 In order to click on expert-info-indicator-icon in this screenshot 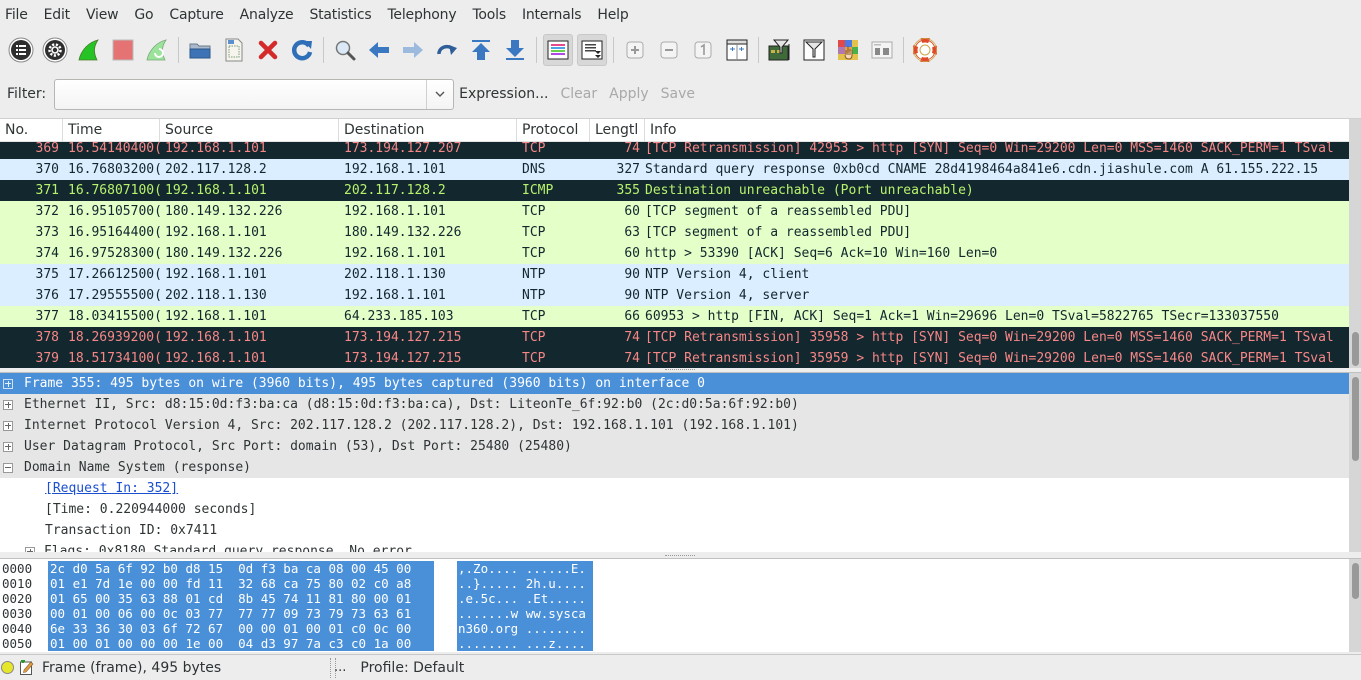, I will do `click(7, 667)`.